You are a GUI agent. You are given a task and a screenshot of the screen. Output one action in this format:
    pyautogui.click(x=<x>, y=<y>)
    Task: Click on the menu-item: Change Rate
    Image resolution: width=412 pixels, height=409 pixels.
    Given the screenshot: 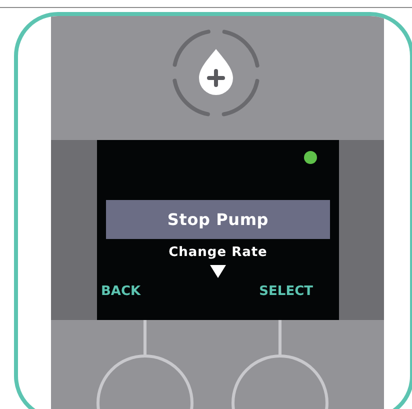 What is the action you would take?
    pyautogui.click(x=218, y=252)
    